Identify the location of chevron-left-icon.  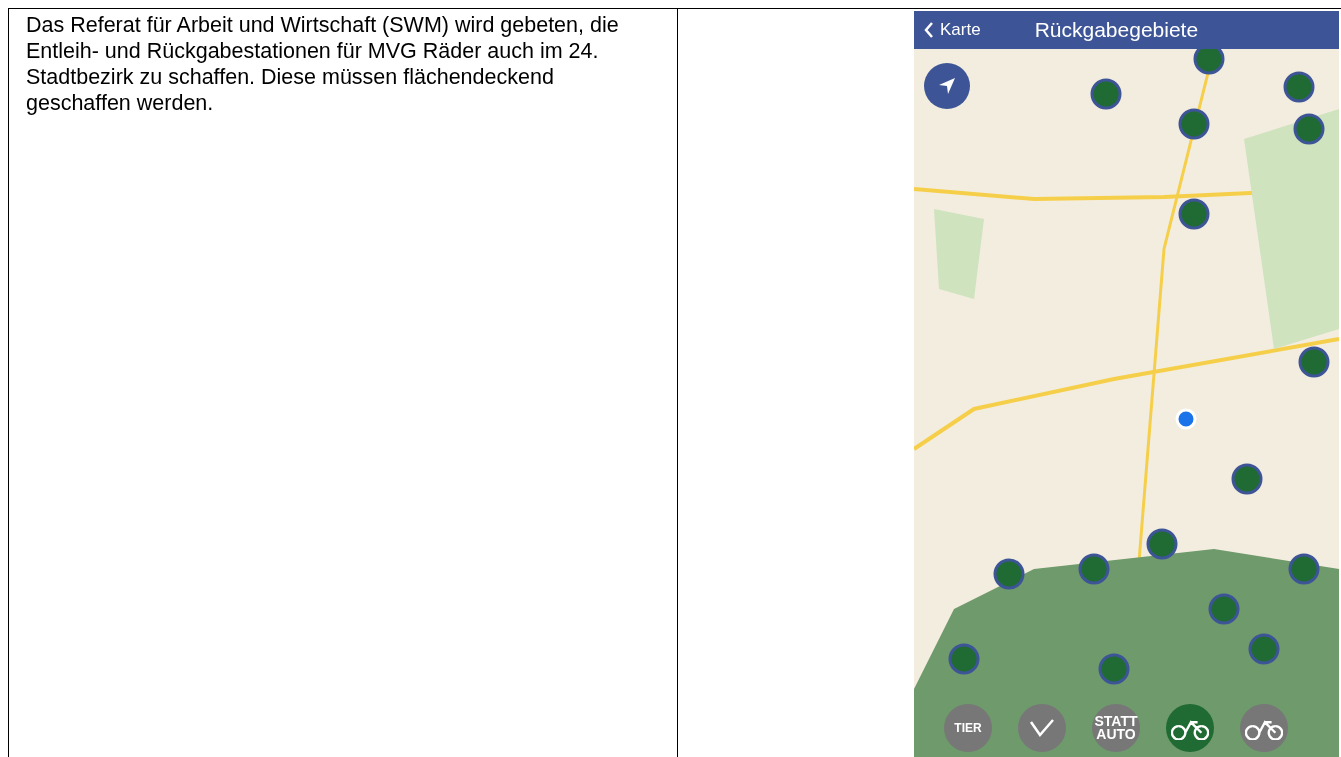
(929, 30).